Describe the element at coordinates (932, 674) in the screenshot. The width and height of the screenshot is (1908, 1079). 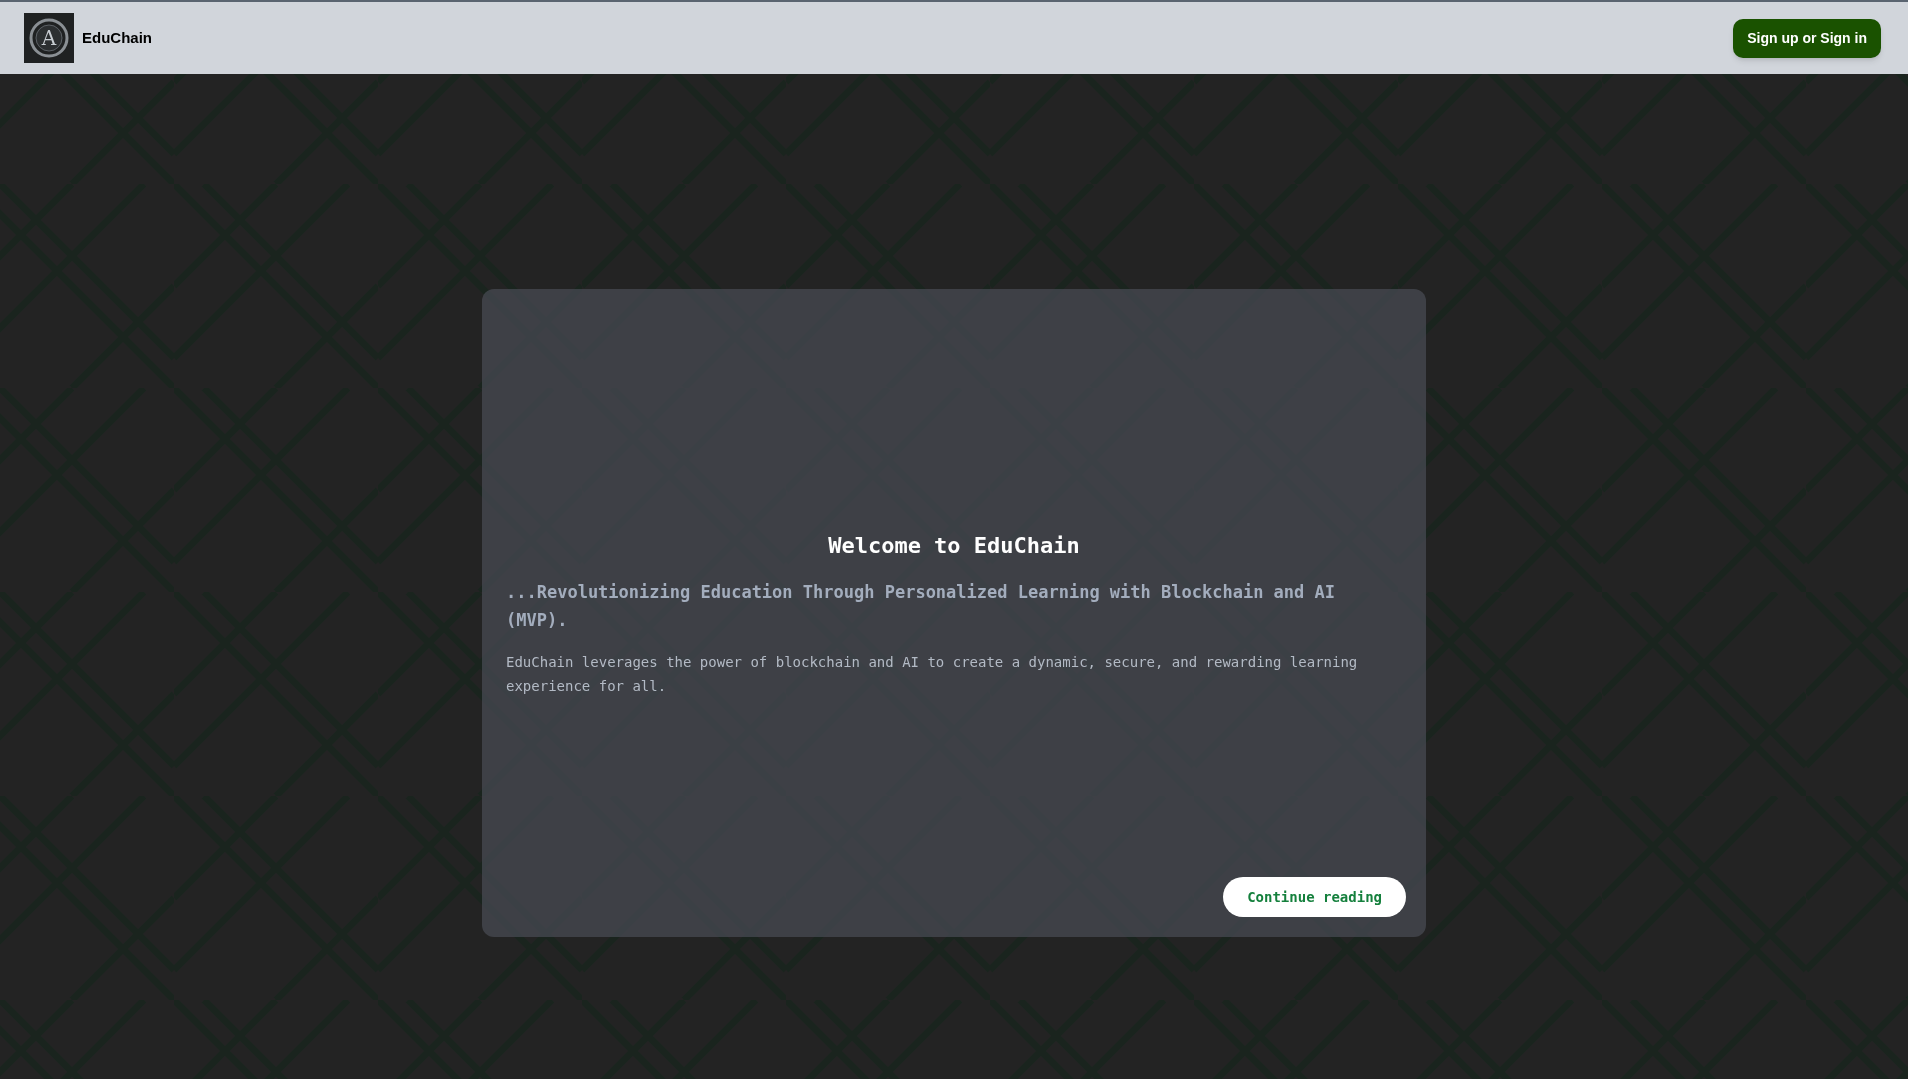
I see `hero-description: EduChain leverages the power of blockchain and AI to create a dynamic, secure, and rewarding learning experience for all.` at that location.